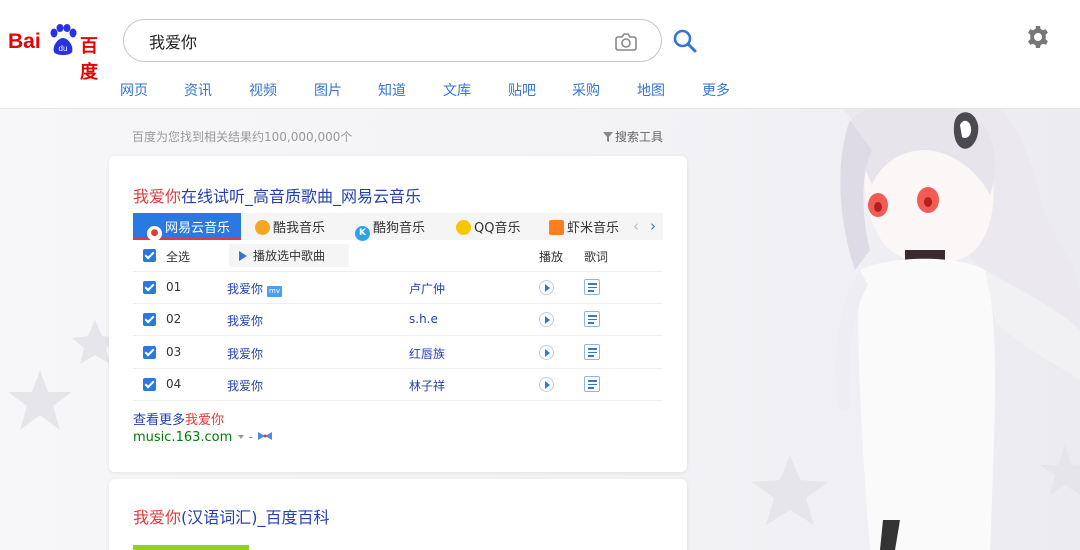 Image resolution: width=1080 pixels, height=550 pixels. What do you see at coordinates (174, 352) in the screenshot?
I see `song-number: 03` at bounding box center [174, 352].